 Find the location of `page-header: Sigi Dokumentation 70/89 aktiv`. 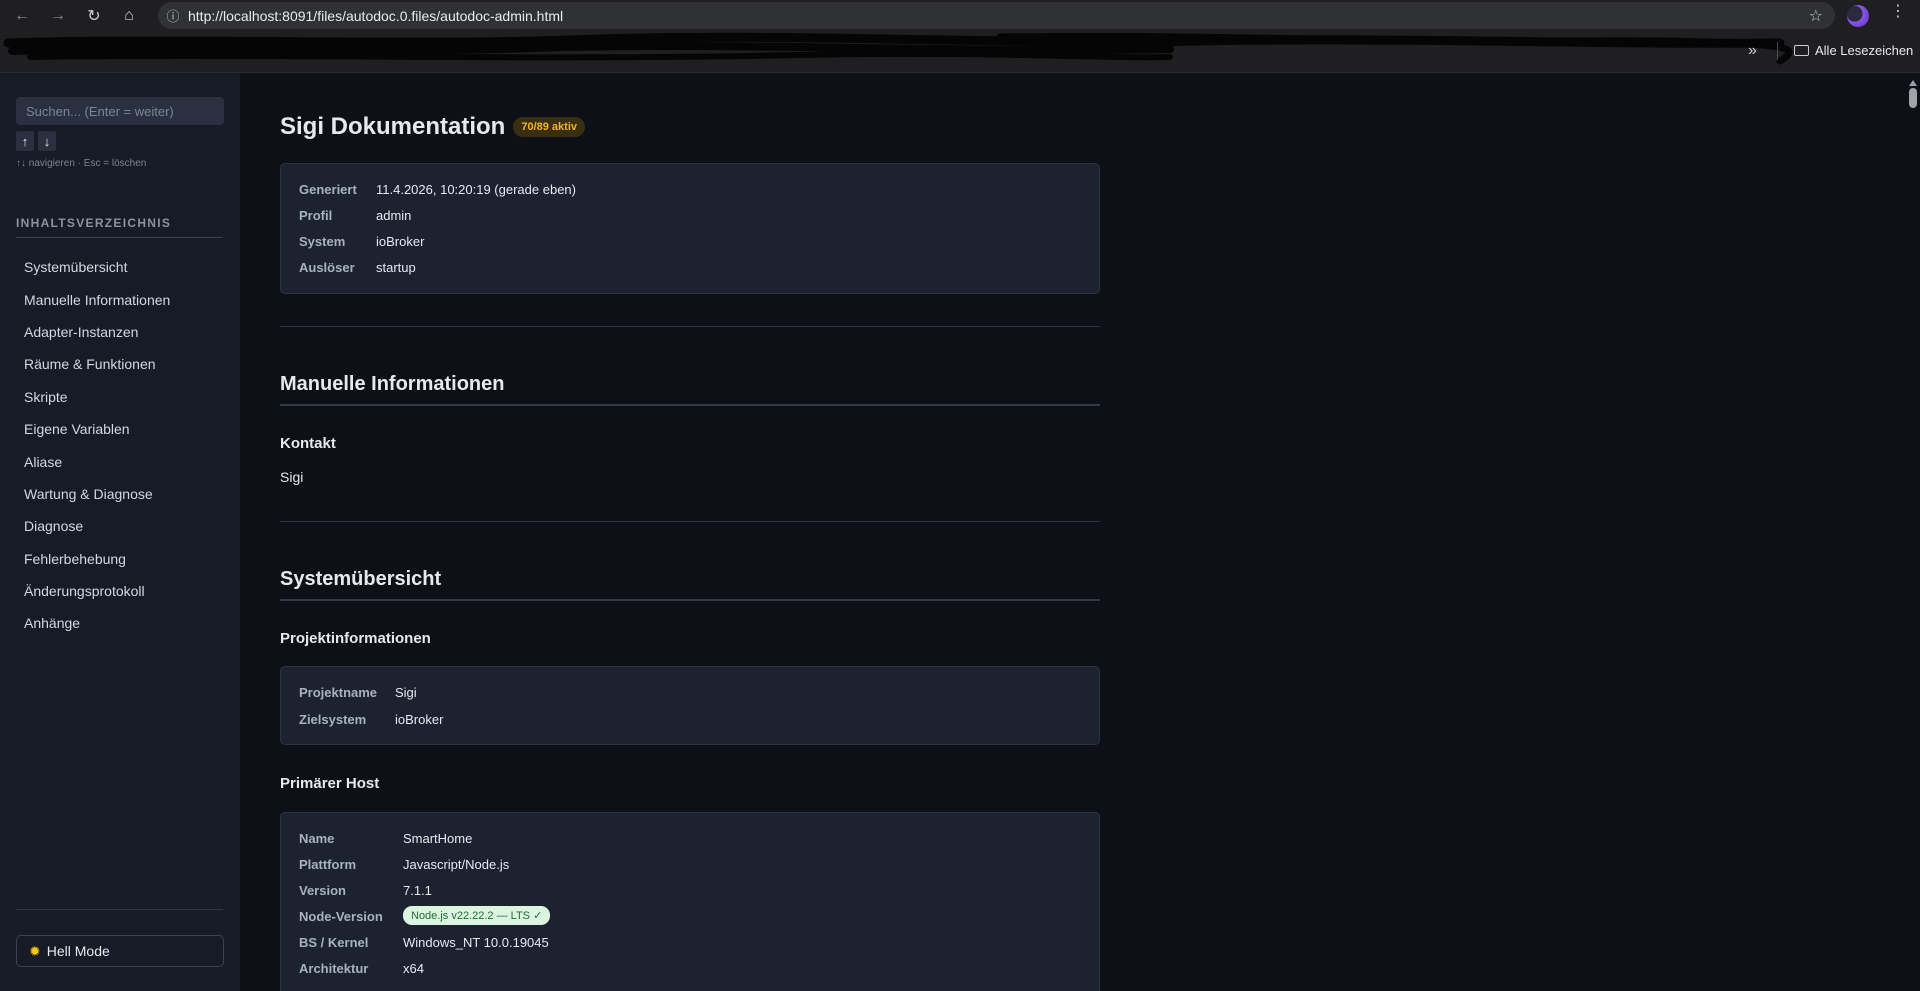

page-header: Sigi Dokumentation 70/89 aktiv is located at coordinates (432, 127).